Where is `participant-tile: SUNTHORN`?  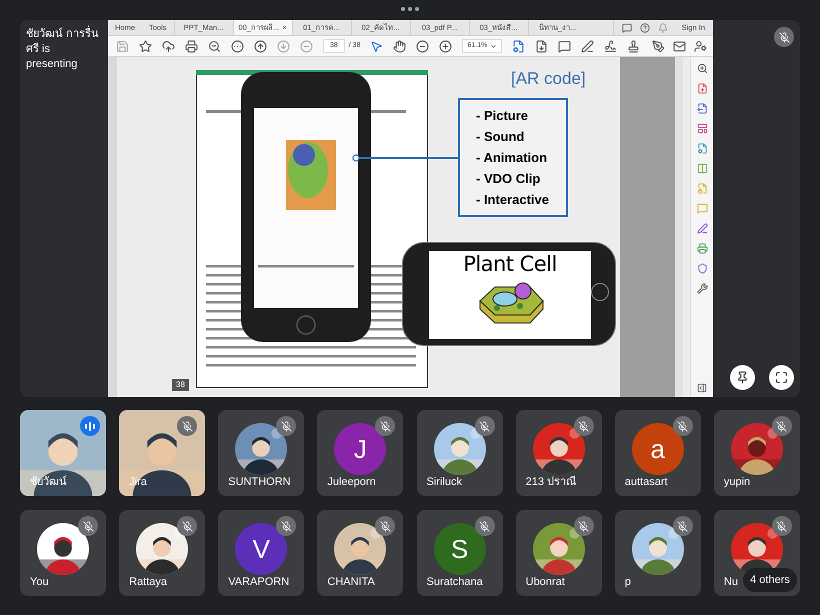 participant-tile: SUNTHORN is located at coordinates (261, 453).